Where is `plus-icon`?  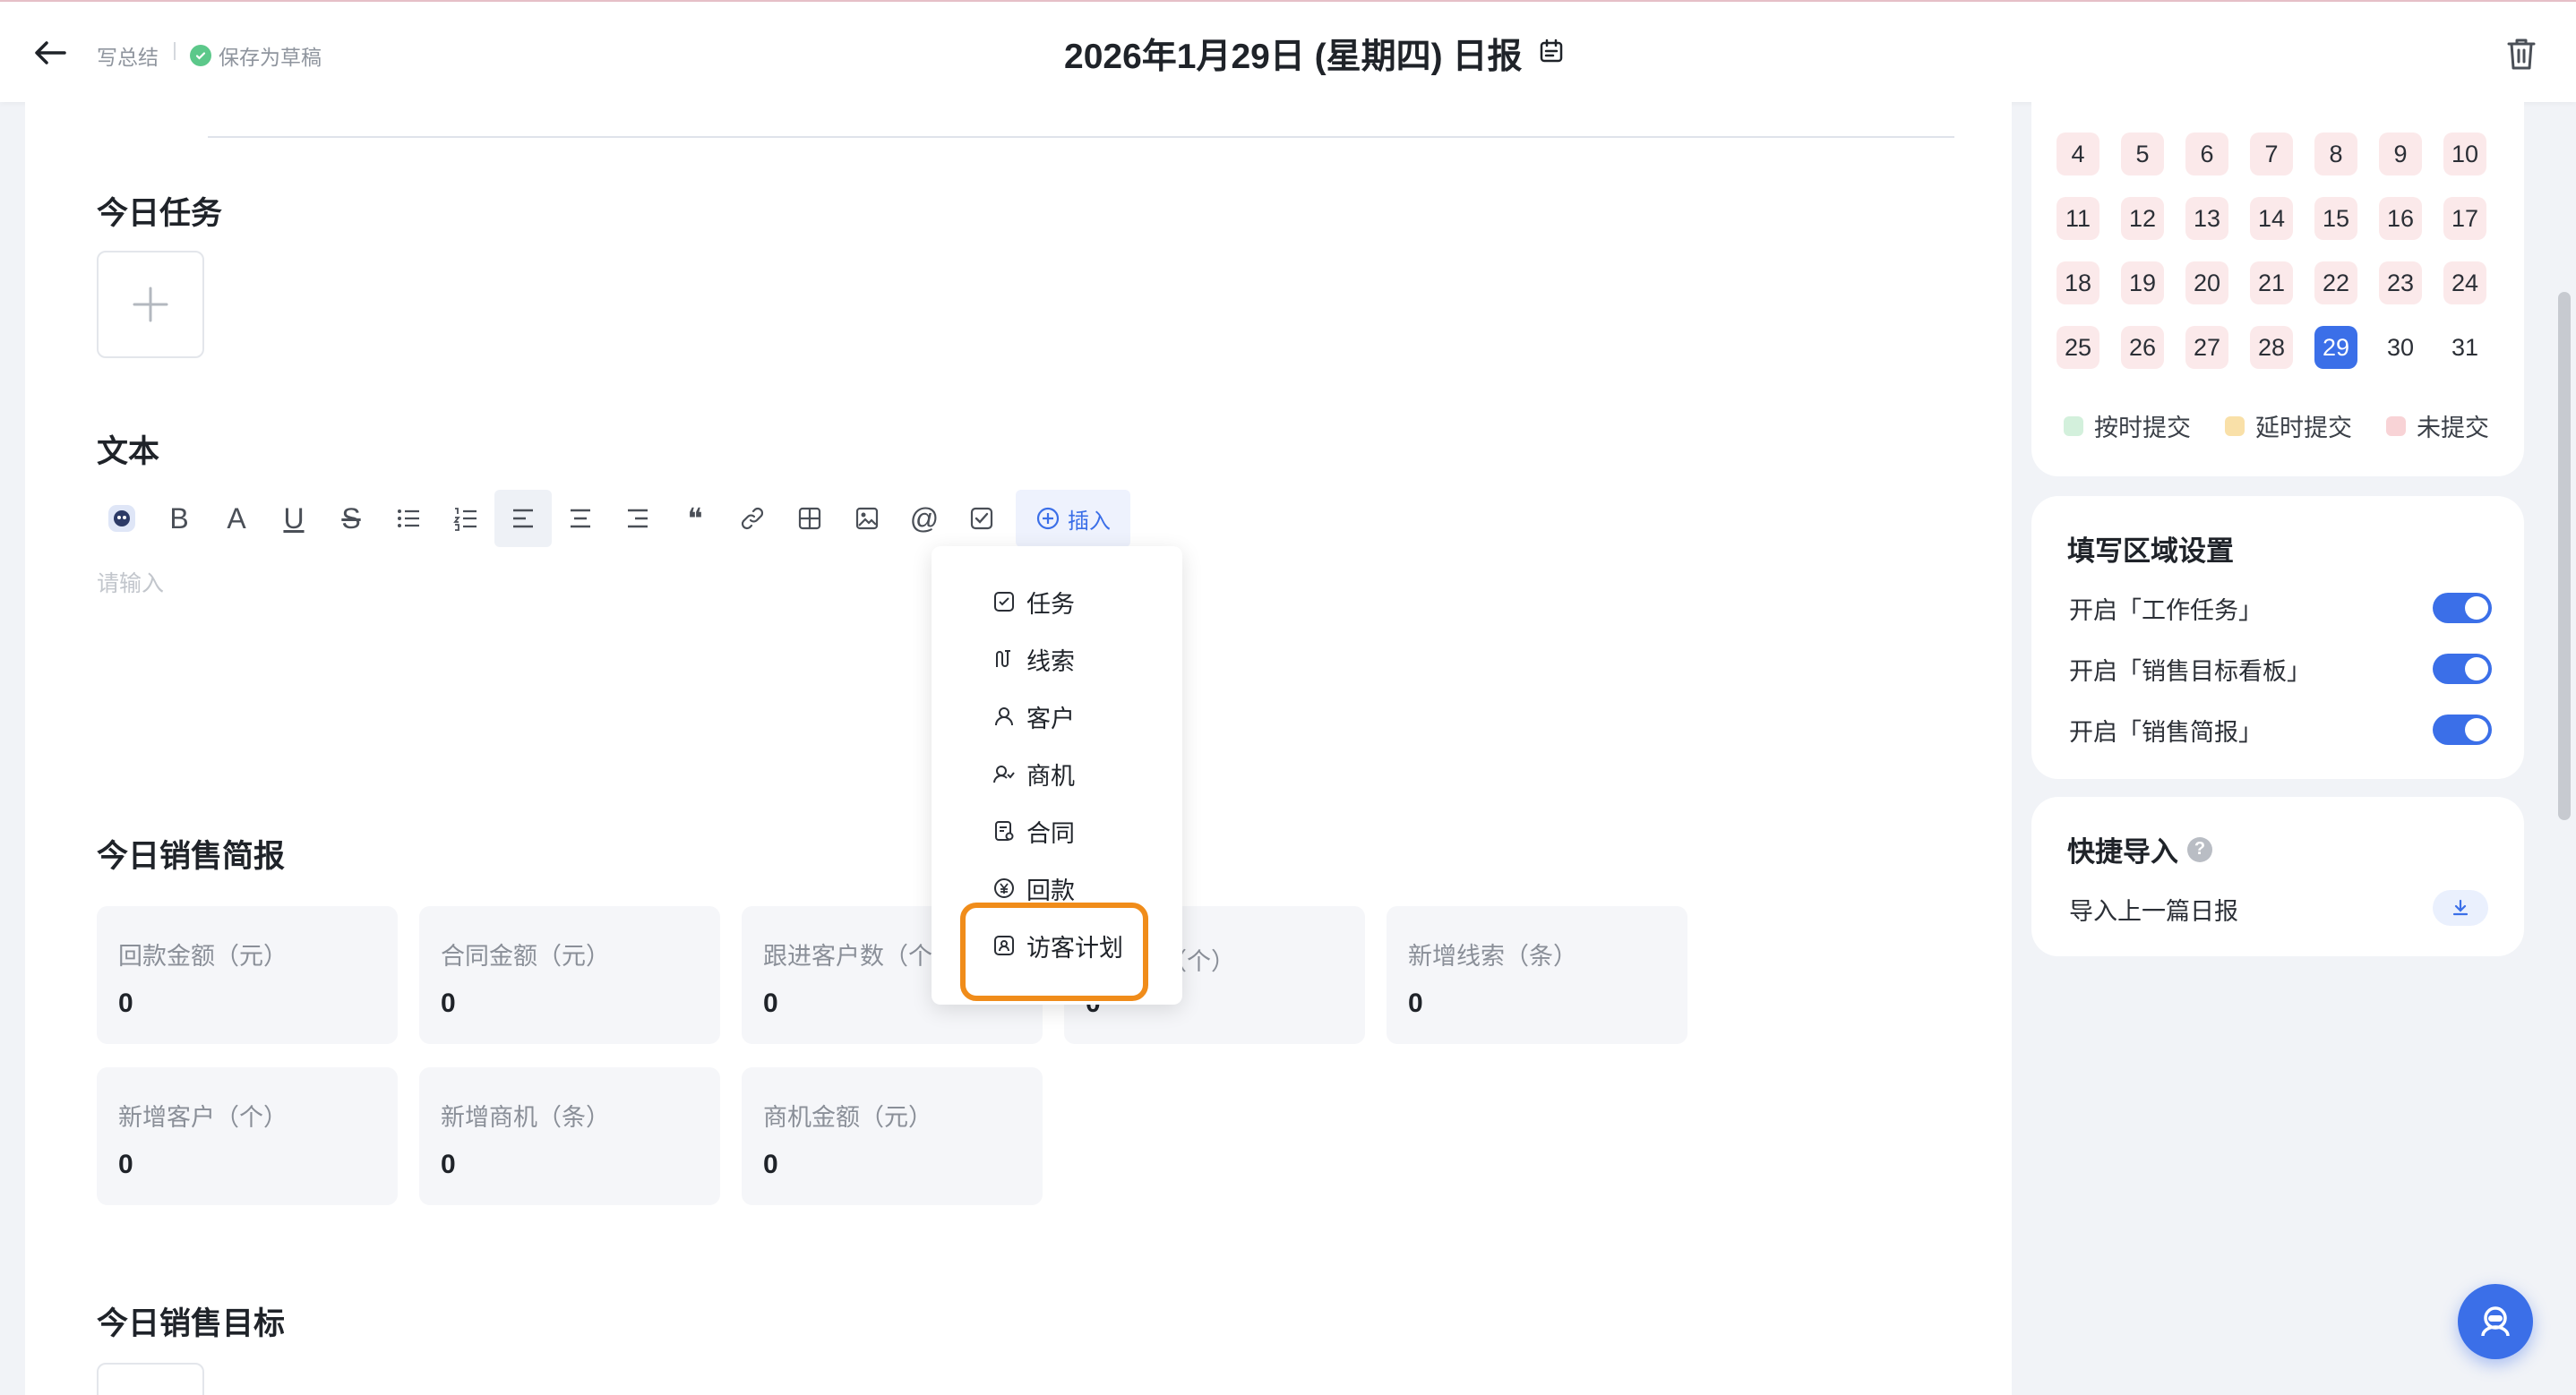
plus-icon is located at coordinates (150, 304).